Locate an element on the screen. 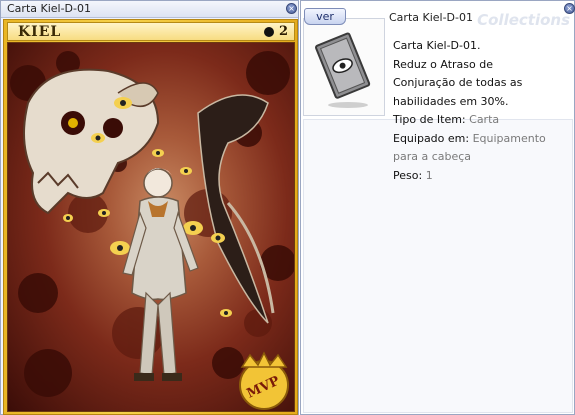 This screenshot has width=575, height=415. description-line: habilidades em 30%. is located at coordinates (451, 101).